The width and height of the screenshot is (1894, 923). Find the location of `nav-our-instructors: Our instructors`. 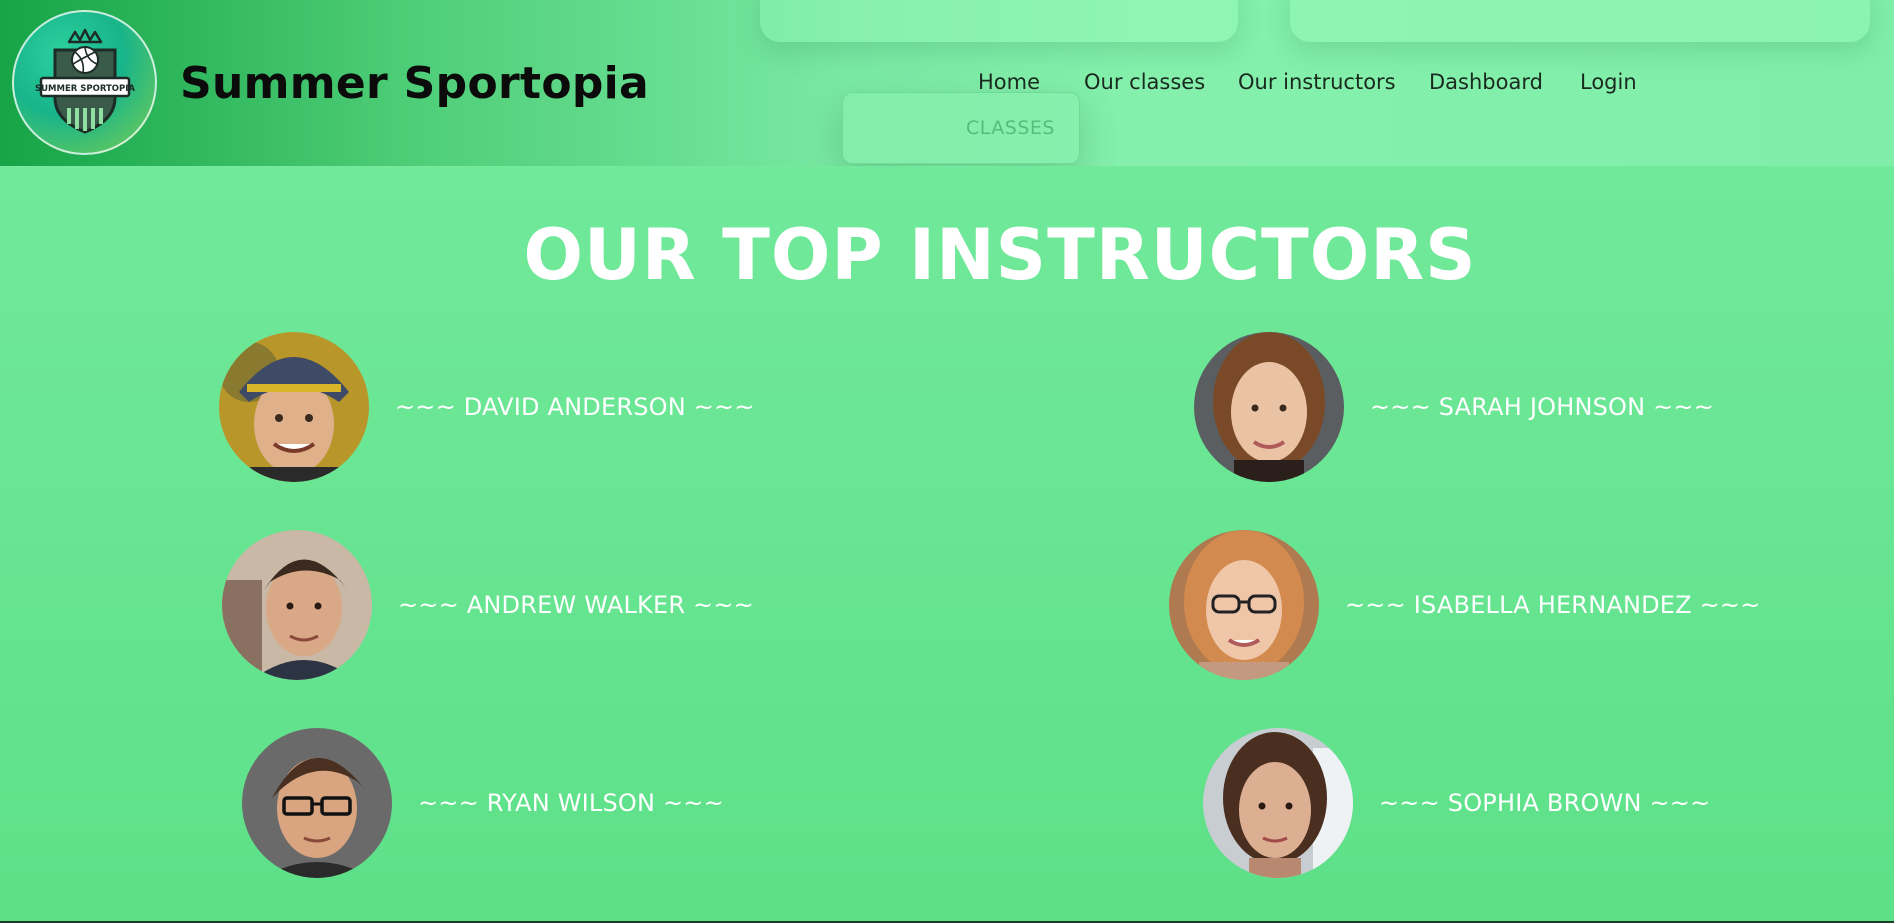

nav-our-instructors: Our instructors is located at coordinates (1317, 82).